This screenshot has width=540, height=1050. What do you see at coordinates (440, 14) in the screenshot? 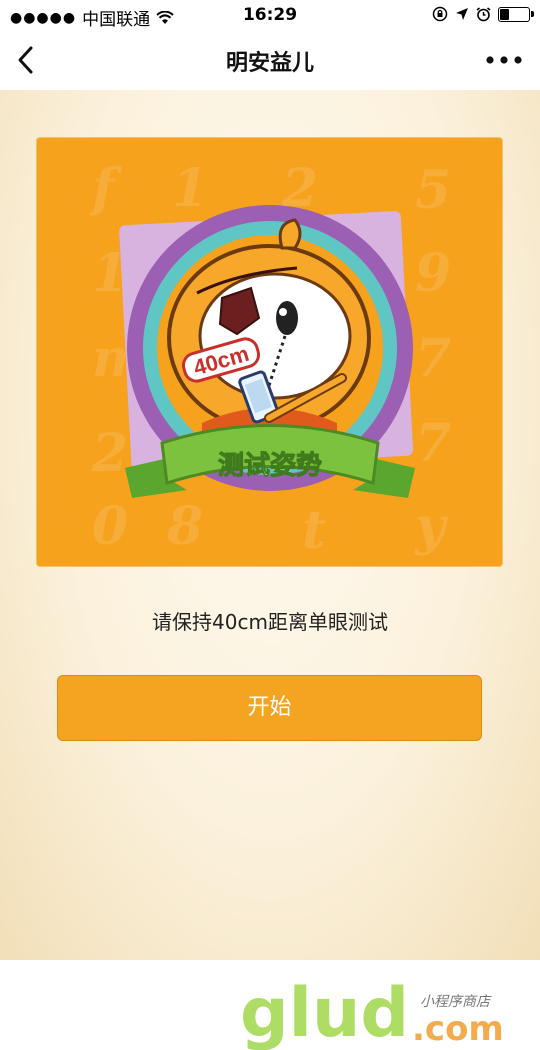
I see `orientation-lock-icon` at bounding box center [440, 14].